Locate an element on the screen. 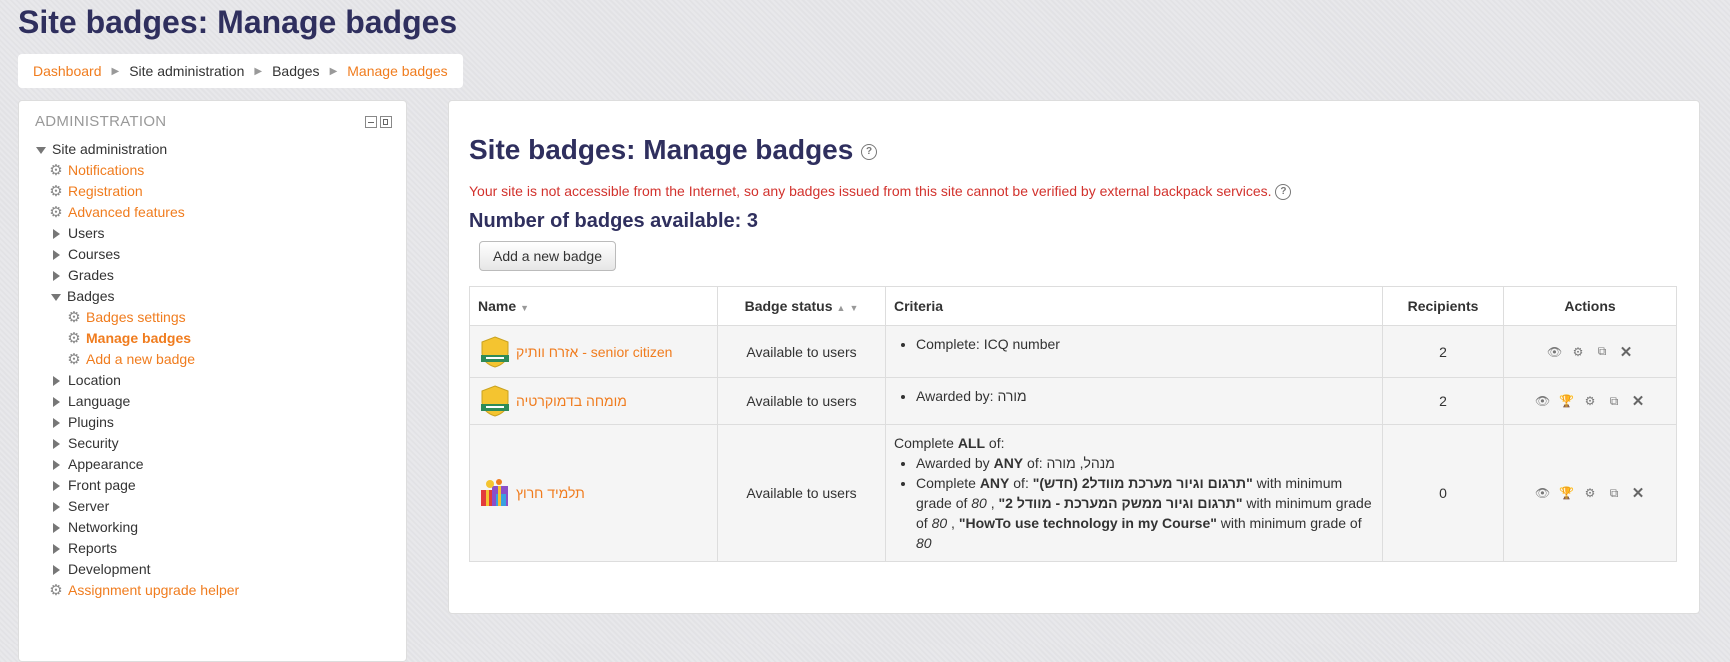 The width and height of the screenshot is (1730, 662). tree-item-development: Development is located at coordinates (99, 569).